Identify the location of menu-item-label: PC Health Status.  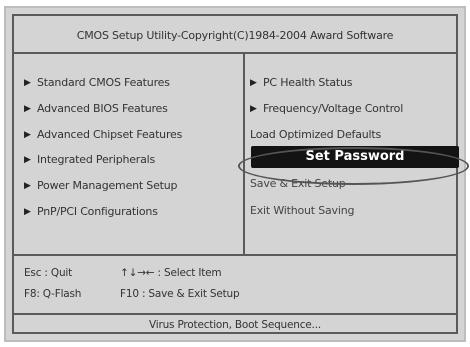
(308, 82).